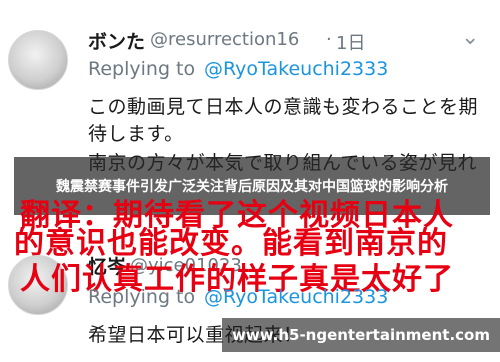 This screenshot has width=500, height=362. I want to click on user-handle: @resurrection16, so click(224, 39).